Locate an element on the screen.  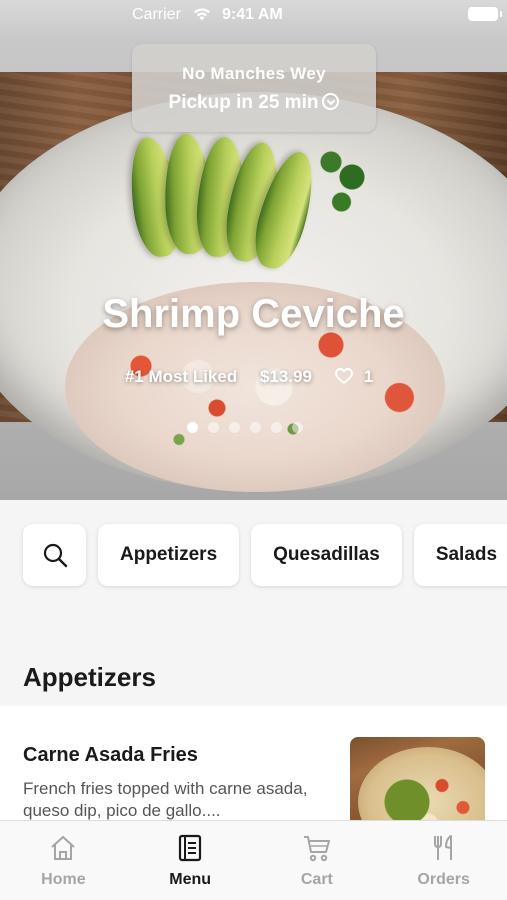
featured-price: $13.99 is located at coordinates (285, 376).